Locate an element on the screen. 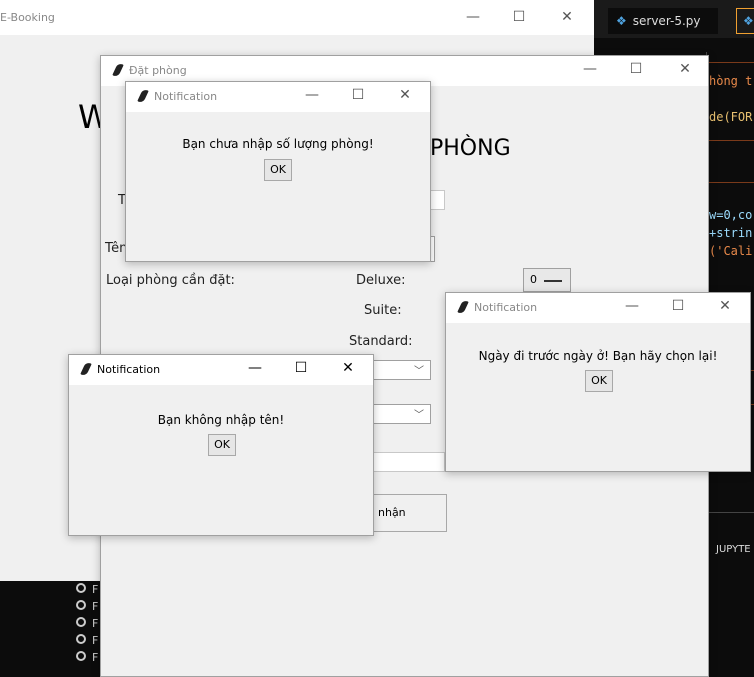  dat-phong-title: Đặt phòng is located at coordinates (158, 70).